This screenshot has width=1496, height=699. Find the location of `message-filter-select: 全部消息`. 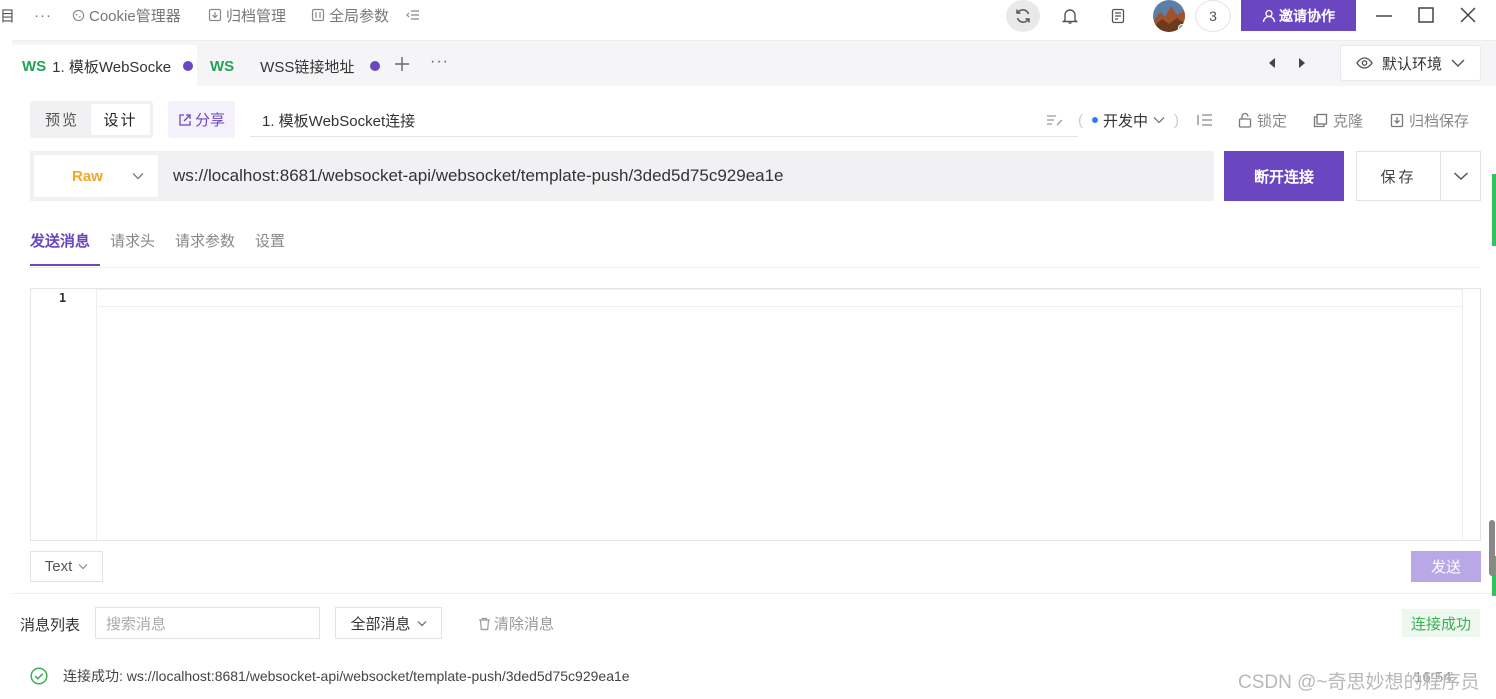

message-filter-select: 全部消息 is located at coordinates (388, 623).